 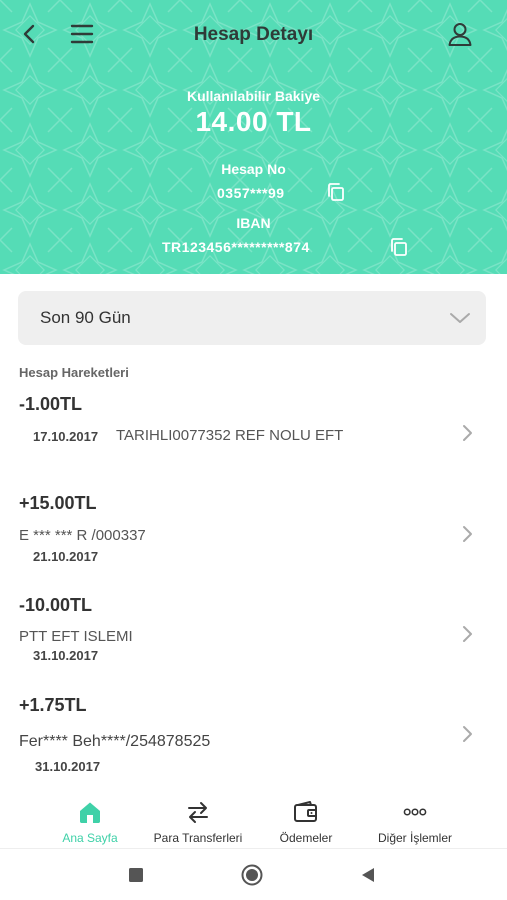 I want to click on system-home-button, so click(x=252, y=875).